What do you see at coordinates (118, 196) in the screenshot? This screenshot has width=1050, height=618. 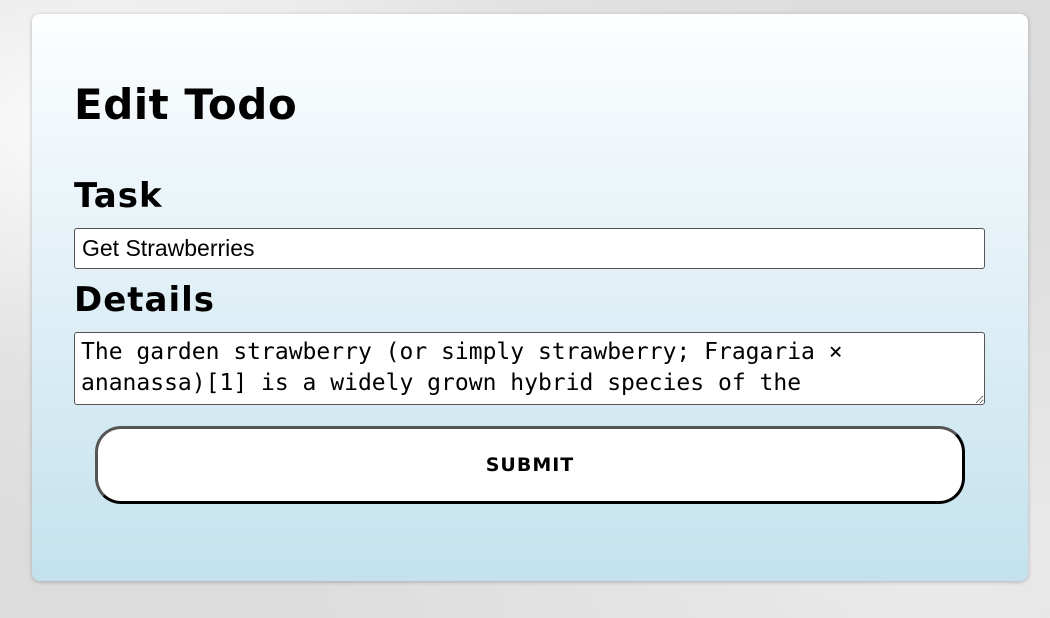 I see `task-label: Task` at bounding box center [118, 196].